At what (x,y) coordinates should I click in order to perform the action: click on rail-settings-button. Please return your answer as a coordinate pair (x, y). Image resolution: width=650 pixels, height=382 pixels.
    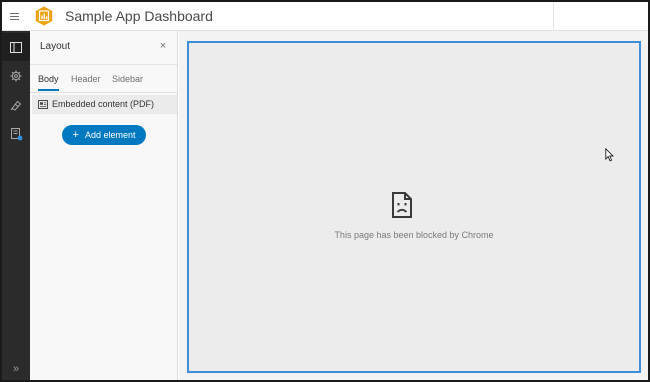
    Looking at the image, I should click on (16, 76).